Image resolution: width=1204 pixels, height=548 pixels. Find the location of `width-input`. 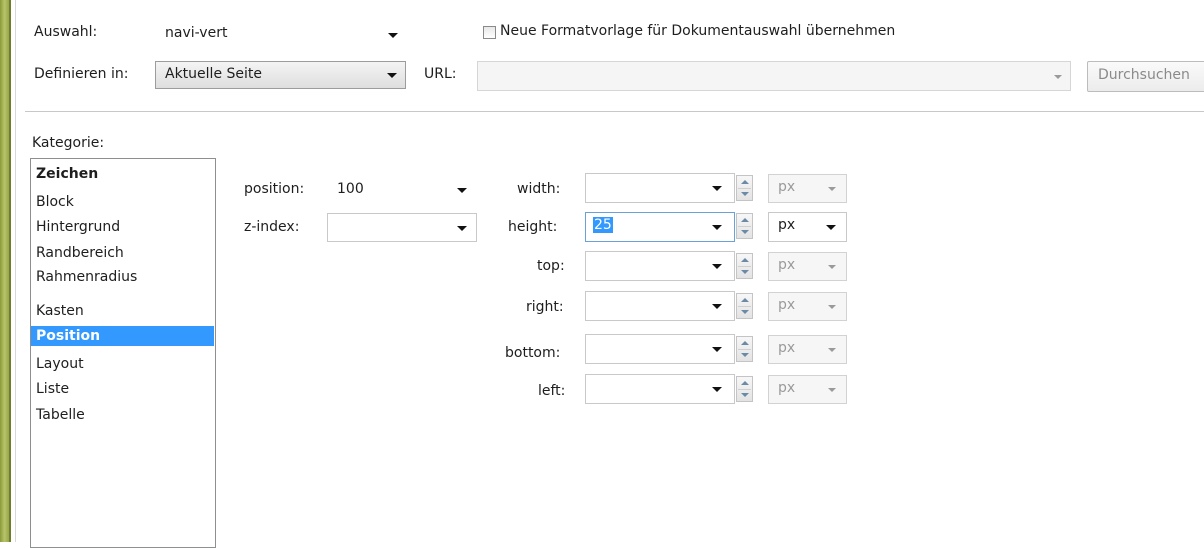

width-input is located at coordinates (660, 188).